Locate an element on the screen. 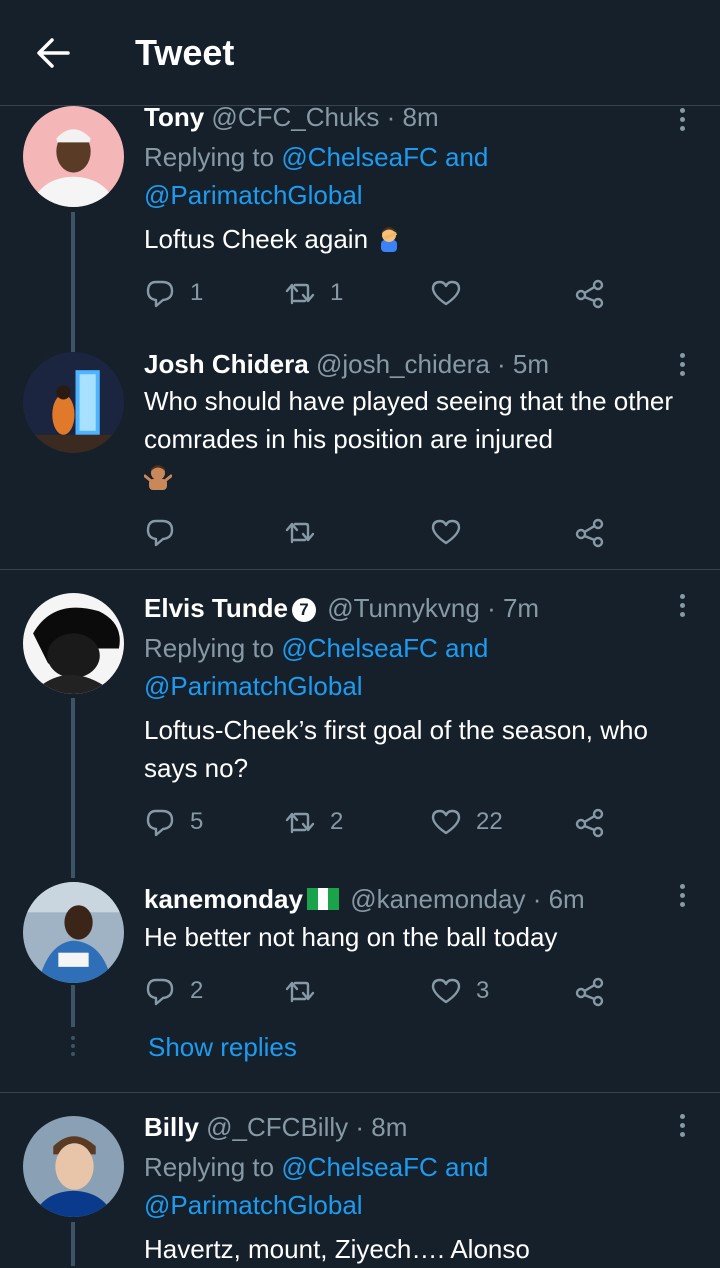 This screenshot has height=1268, width=720. back-arrow-icon is located at coordinates (53, 53).